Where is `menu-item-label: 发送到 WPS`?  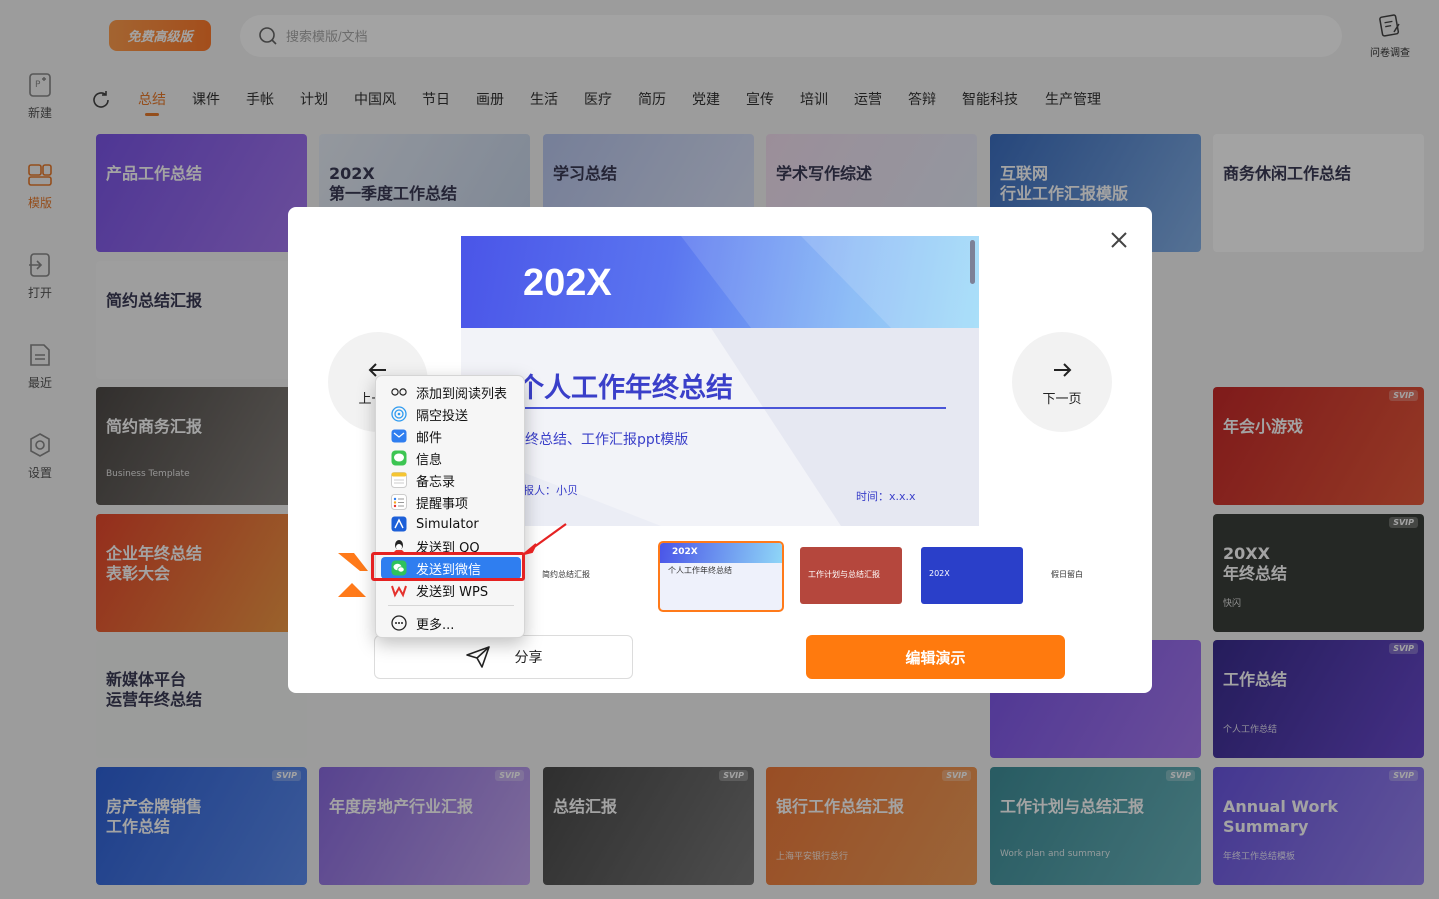 menu-item-label: 发送到 WPS is located at coordinates (452, 592).